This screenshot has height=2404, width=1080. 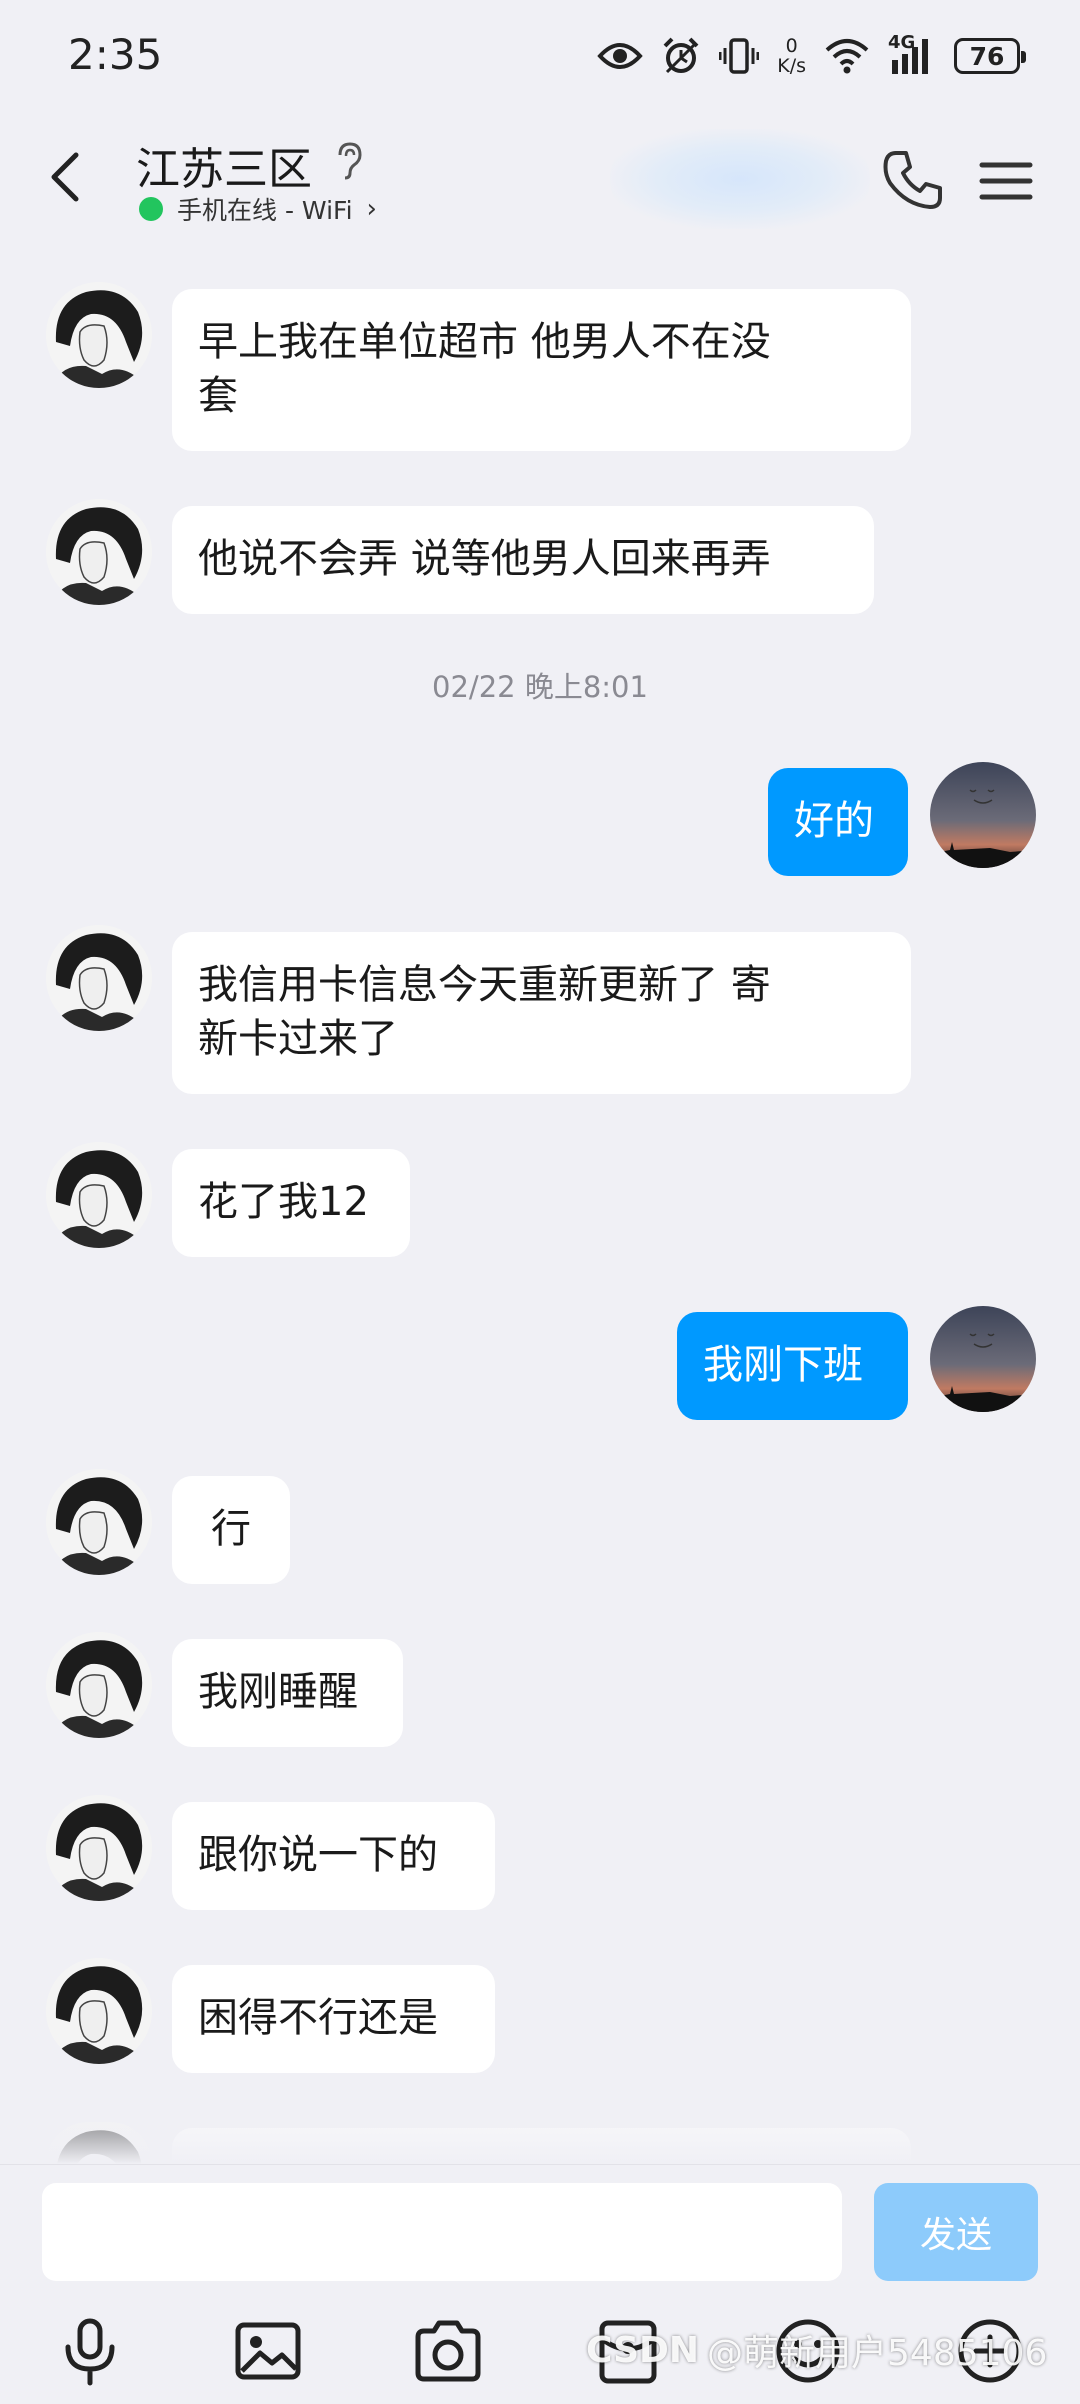 What do you see at coordinates (847, 56) in the screenshot?
I see `wifi-icon` at bounding box center [847, 56].